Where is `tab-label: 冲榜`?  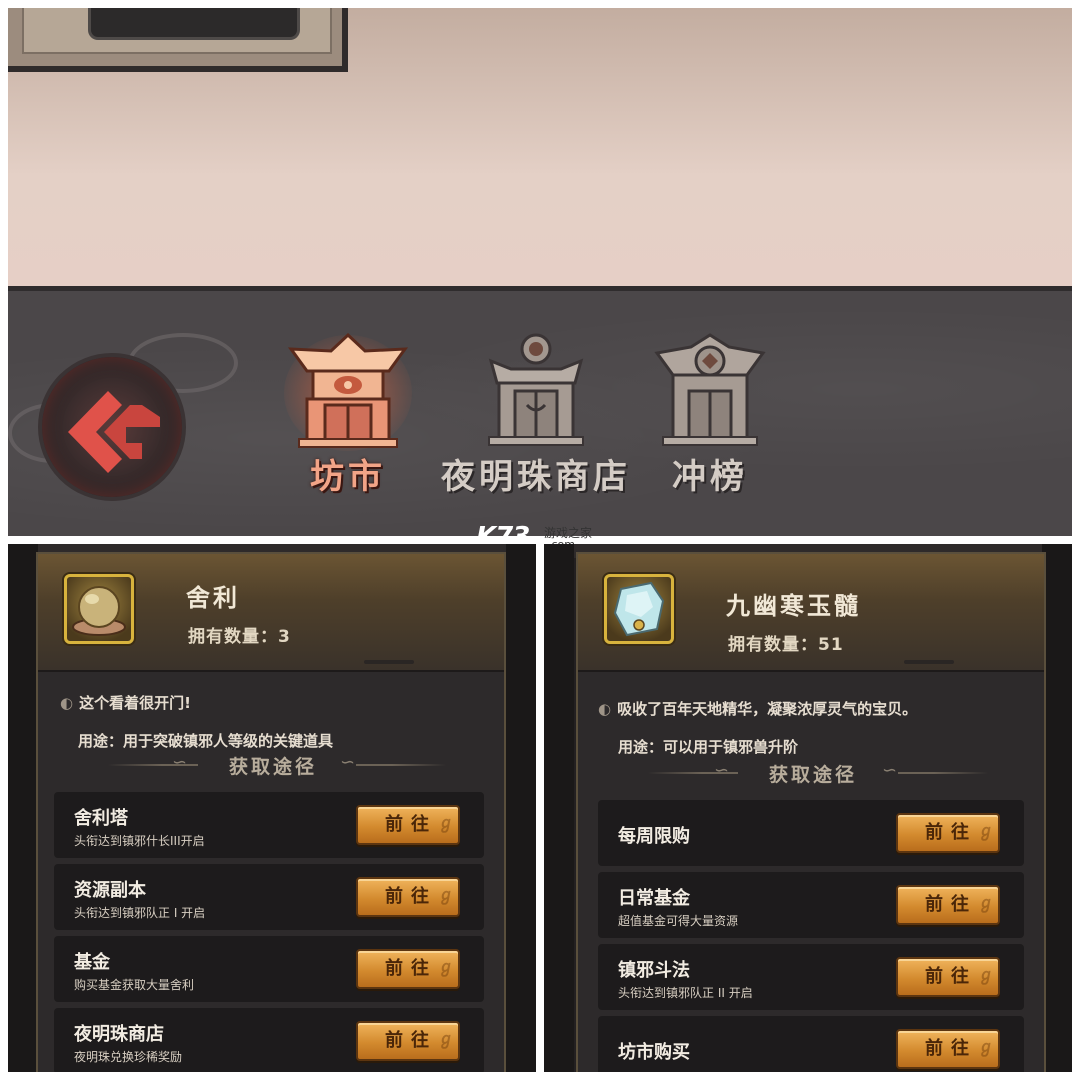 tab-label: 冲榜 is located at coordinates (710, 477).